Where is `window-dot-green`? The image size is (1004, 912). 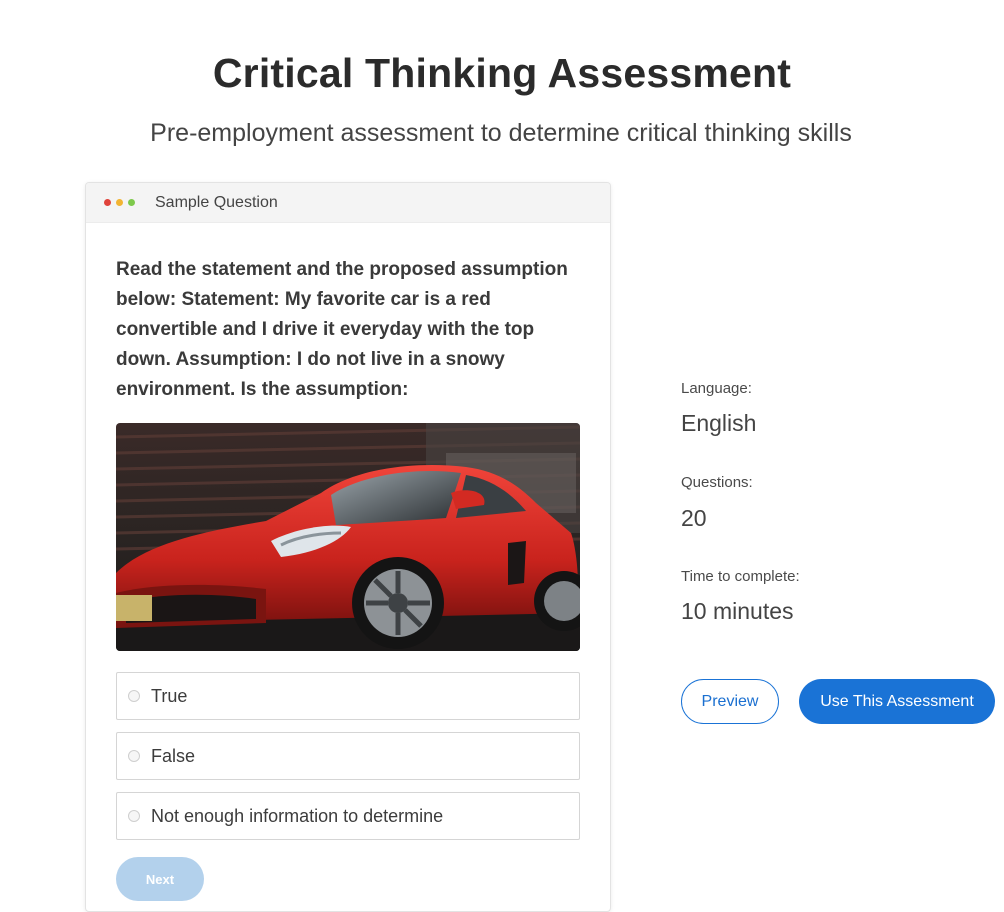
window-dot-green is located at coordinates (131, 202).